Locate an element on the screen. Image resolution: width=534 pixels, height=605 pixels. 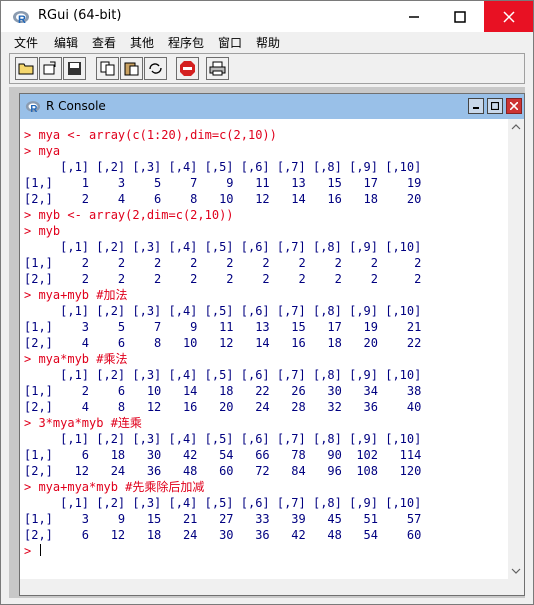
paste-icon is located at coordinates (131, 69).